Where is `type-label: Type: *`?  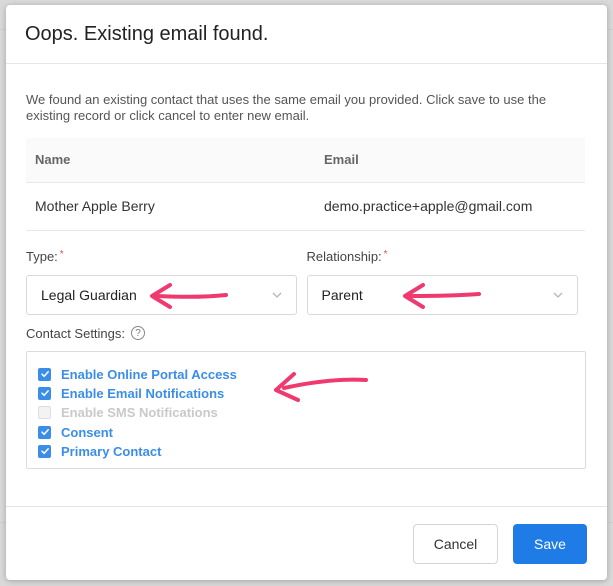
type-label: Type: * is located at coordinates (166, 258).